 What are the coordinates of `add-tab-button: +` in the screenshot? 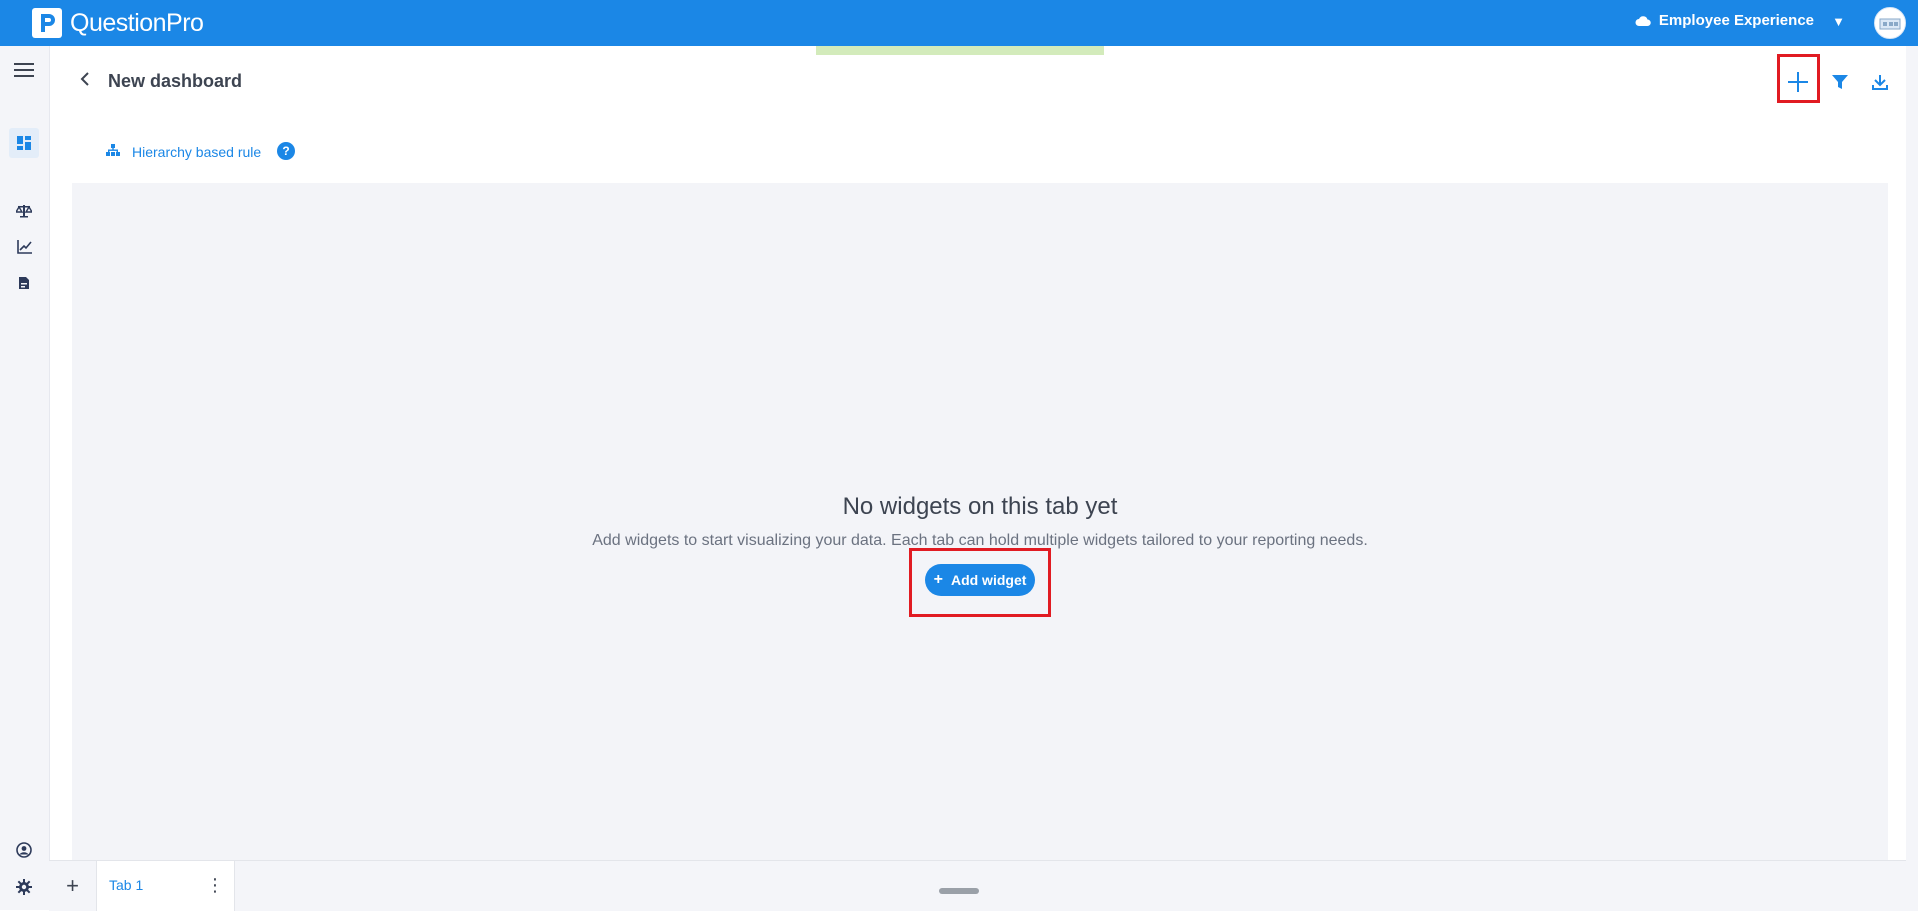 It's located at (73, 886).